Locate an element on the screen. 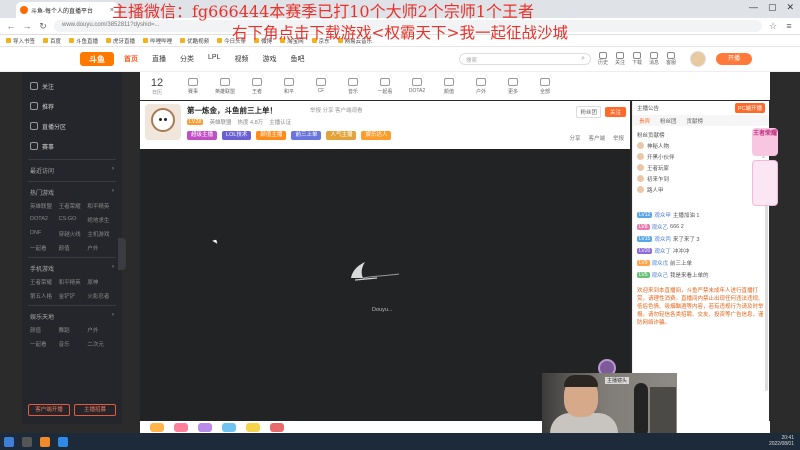 The image size is (800, 450). back-icon: ← is located at coordinates (11, 26).